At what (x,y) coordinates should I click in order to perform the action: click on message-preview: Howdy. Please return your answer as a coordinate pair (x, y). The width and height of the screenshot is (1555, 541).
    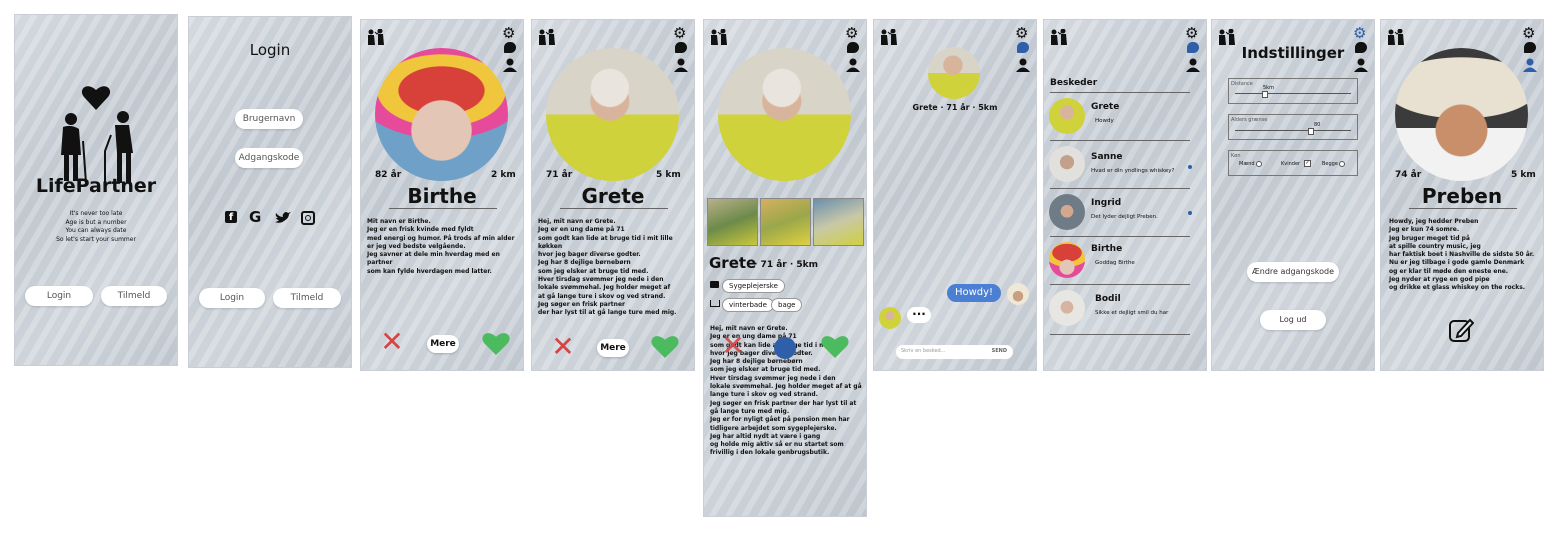
    Looking at the image, I should click on (1104, 121).